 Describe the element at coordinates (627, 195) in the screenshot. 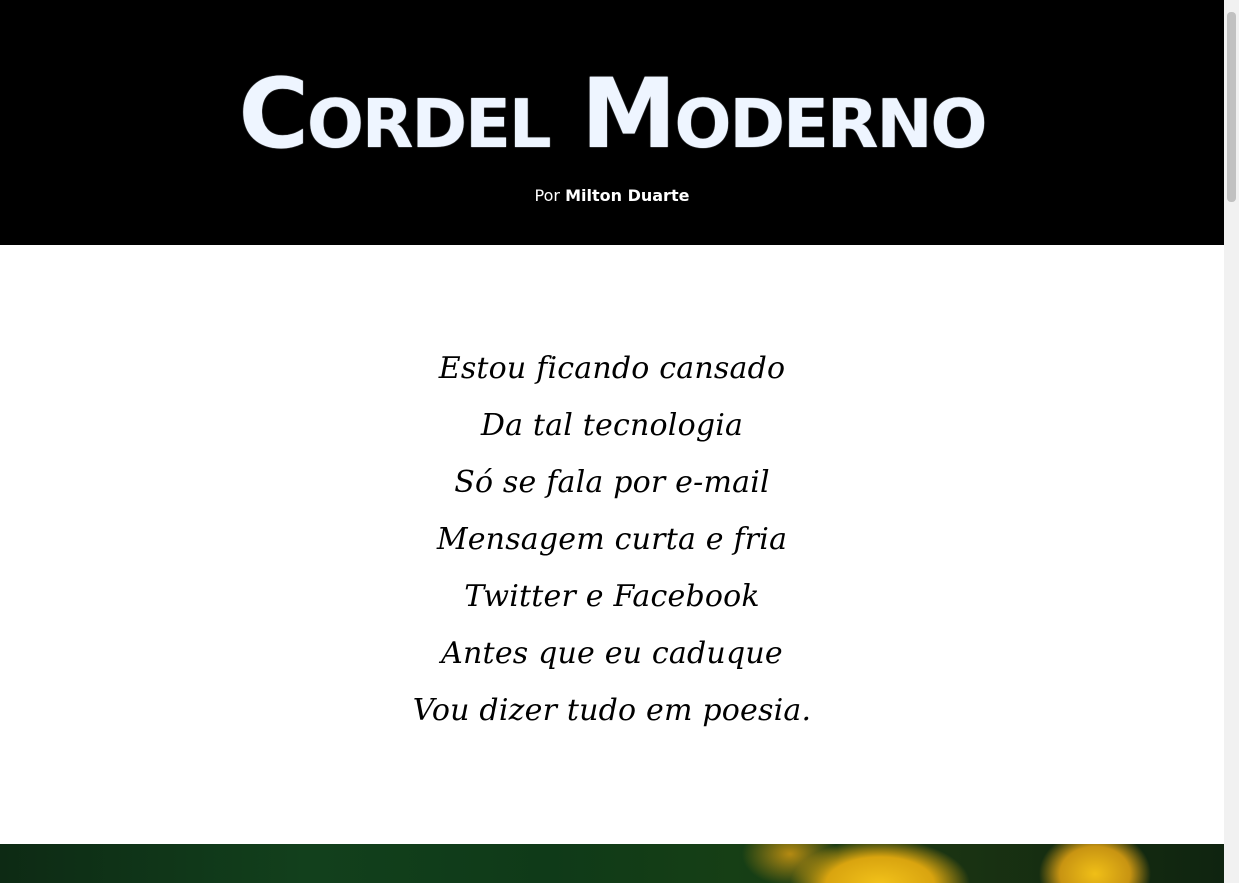

I see `author-name: Milton Duarte` at that location.